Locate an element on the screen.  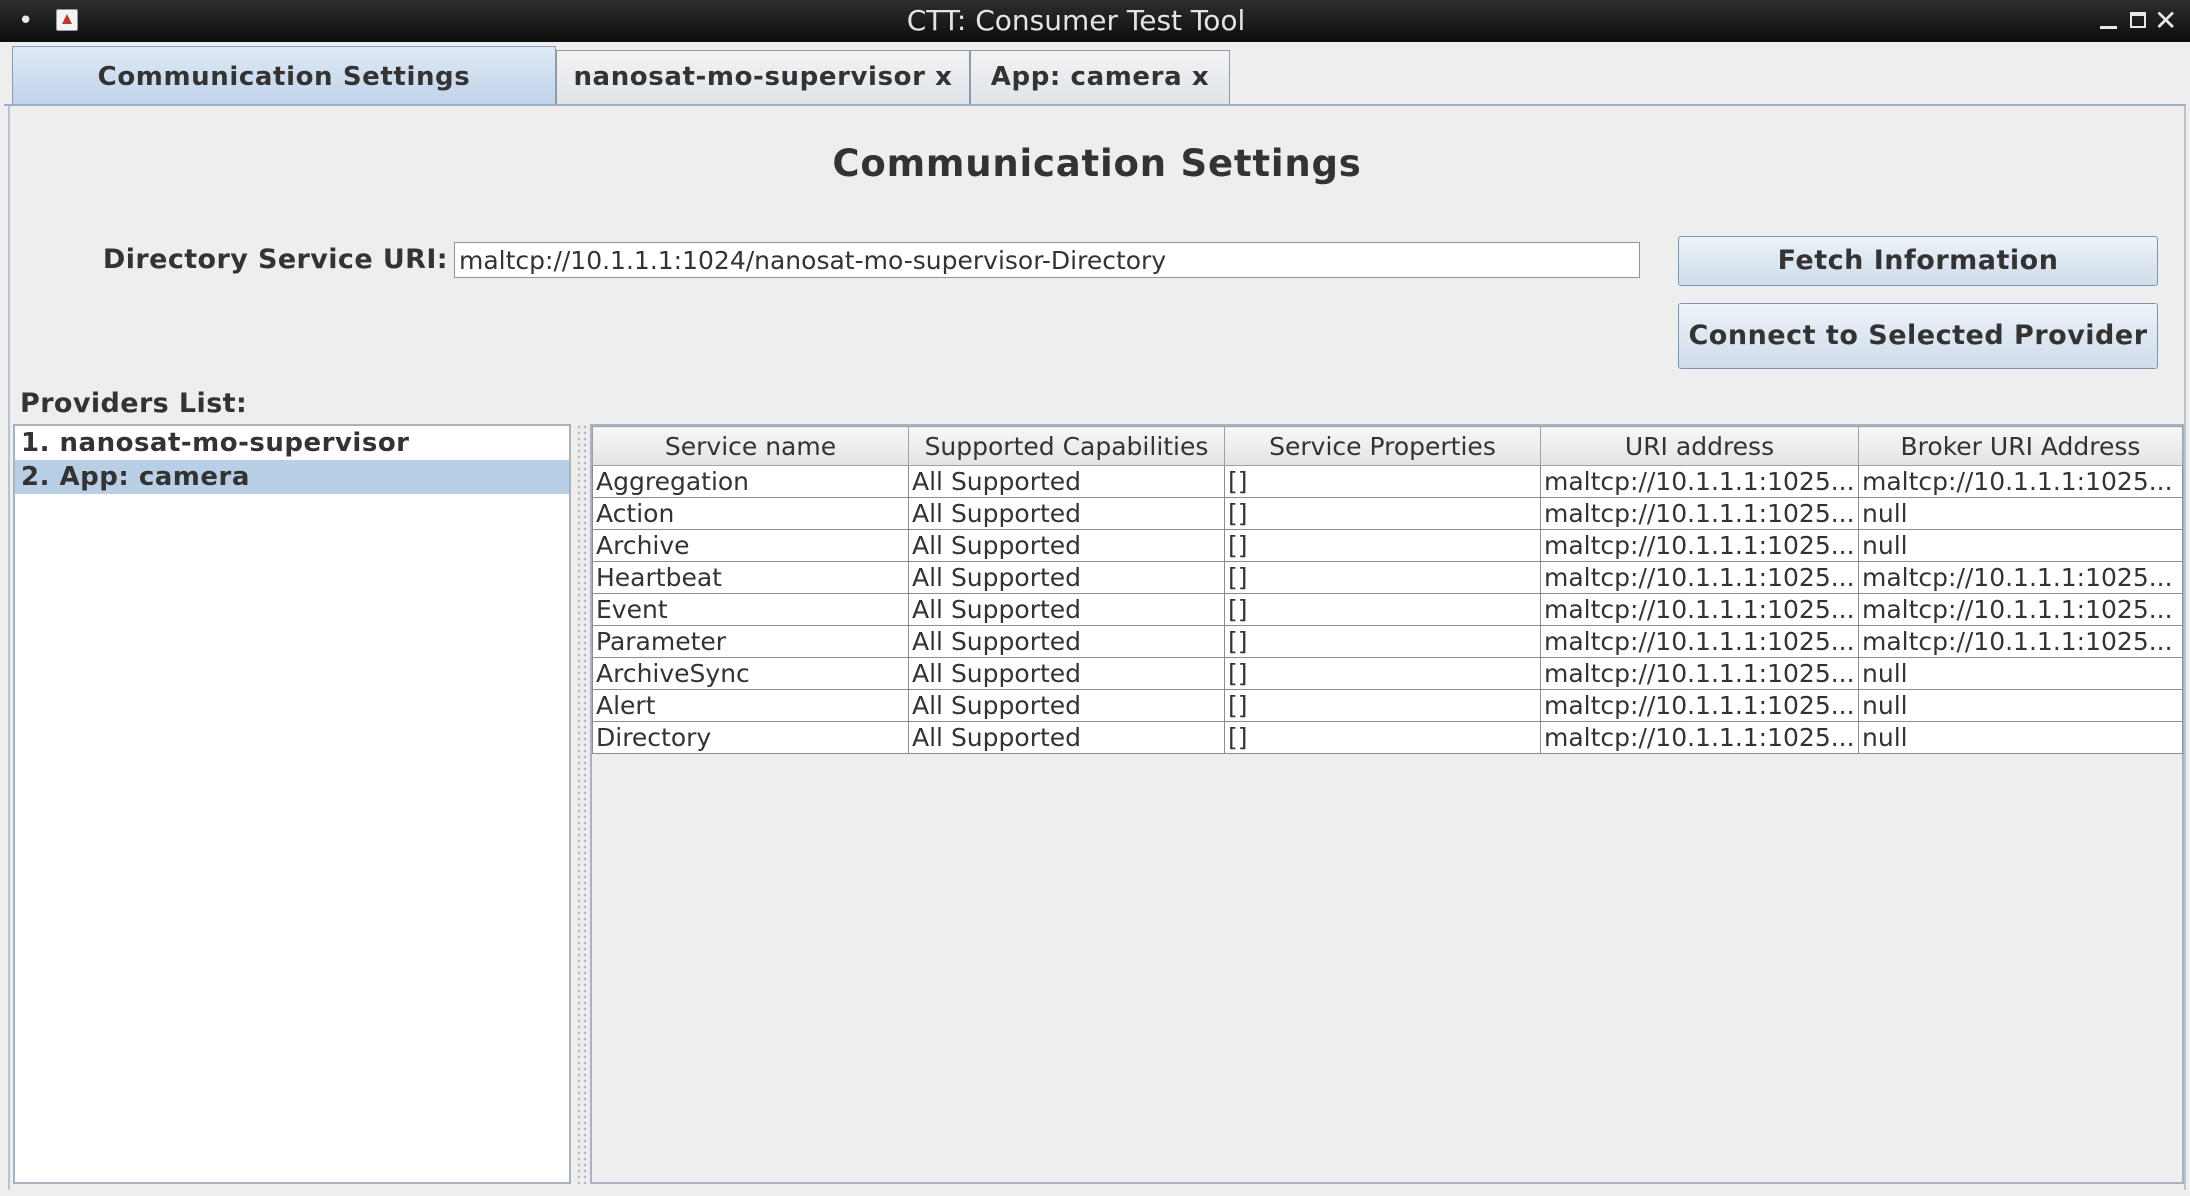
connect-provider-button: Connect to Selected Provider is located at coordinates (1918, 336).